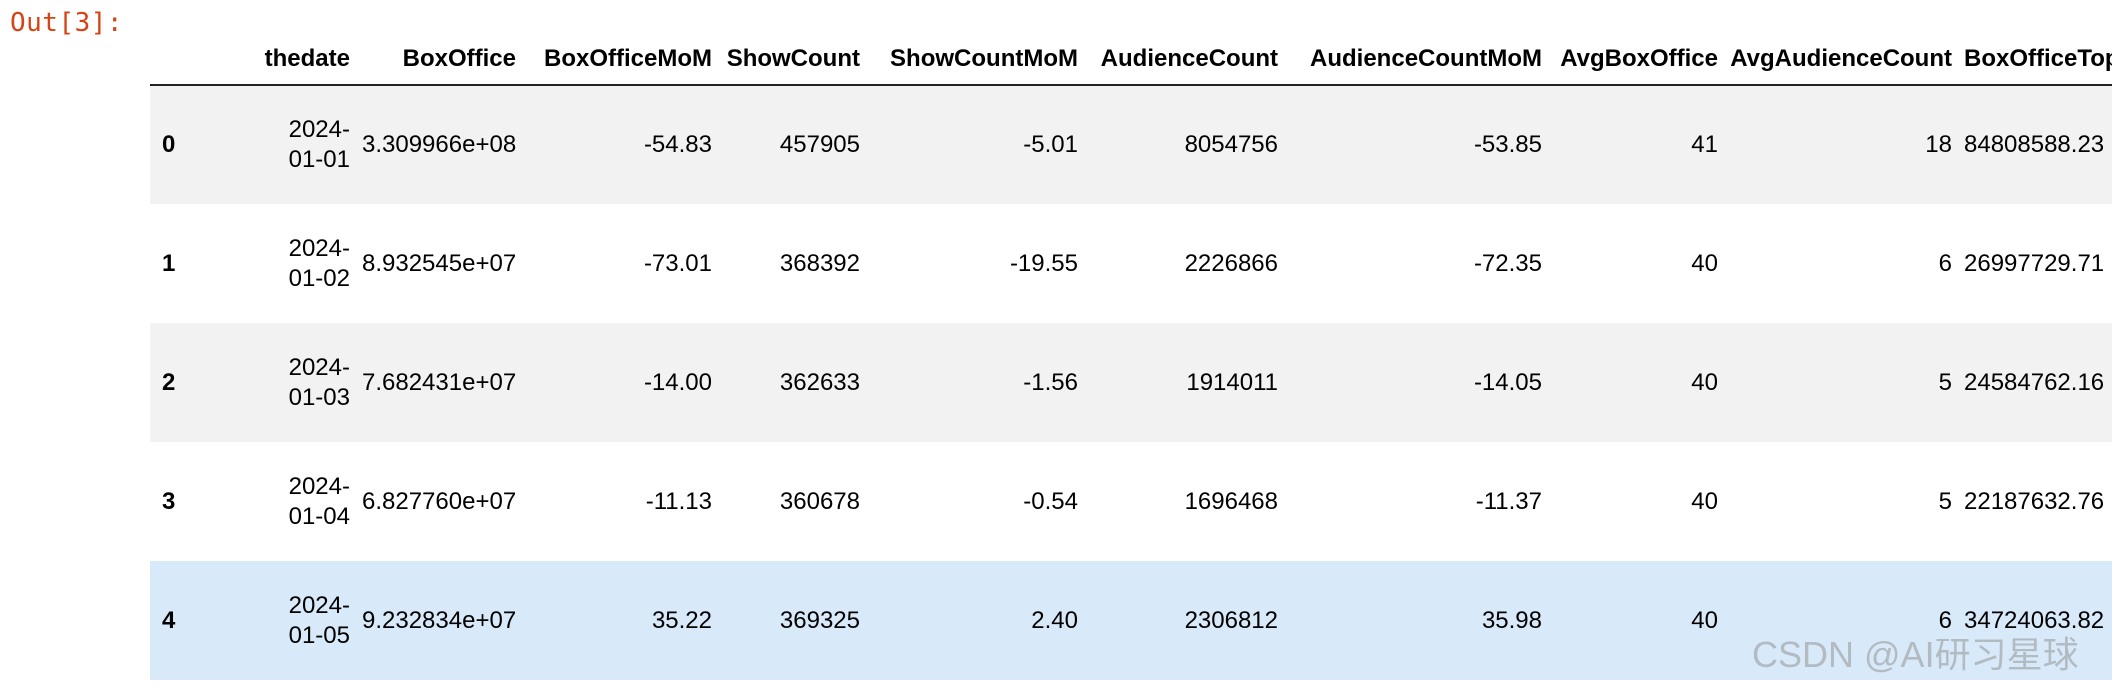  What do you see at coordinates (1507, 382) in the screenshot?
I see `cell-audiencecountmom: -14.05` at bounding box center [1507, 382].